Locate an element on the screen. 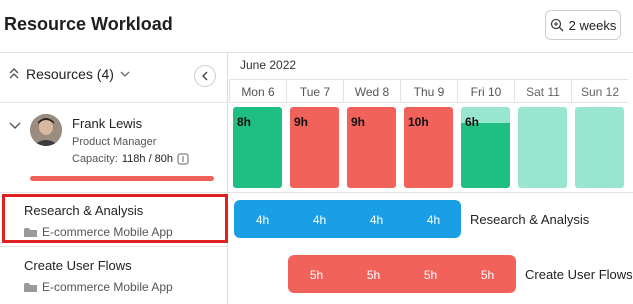 This screenshot has width=633, height=304. folder-icon is located at coordinates (30, 287).